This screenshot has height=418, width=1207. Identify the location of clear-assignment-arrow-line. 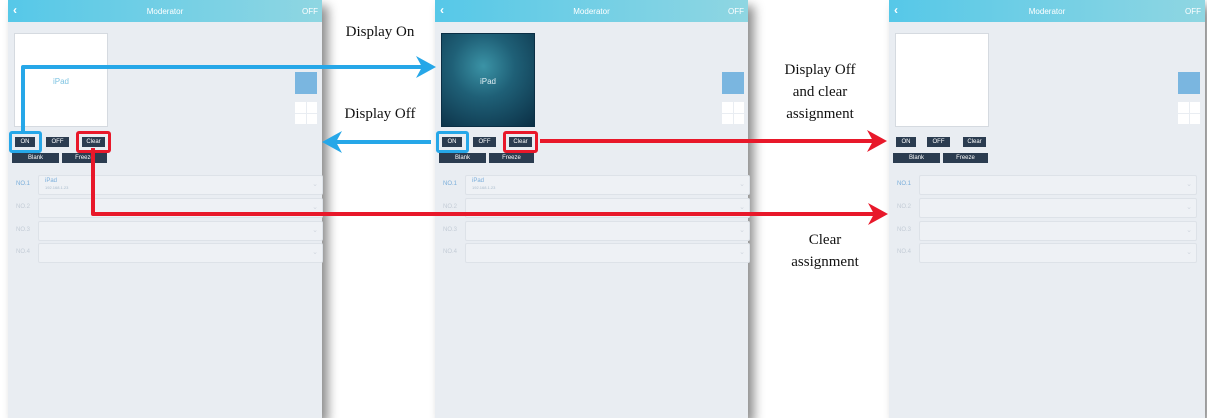
(484, 182).